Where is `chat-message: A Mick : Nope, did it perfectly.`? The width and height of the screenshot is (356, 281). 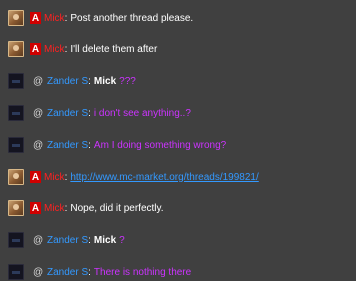
chat-message: A Mick : Nope, did it perfectly. is located at coordinates (86, 208).